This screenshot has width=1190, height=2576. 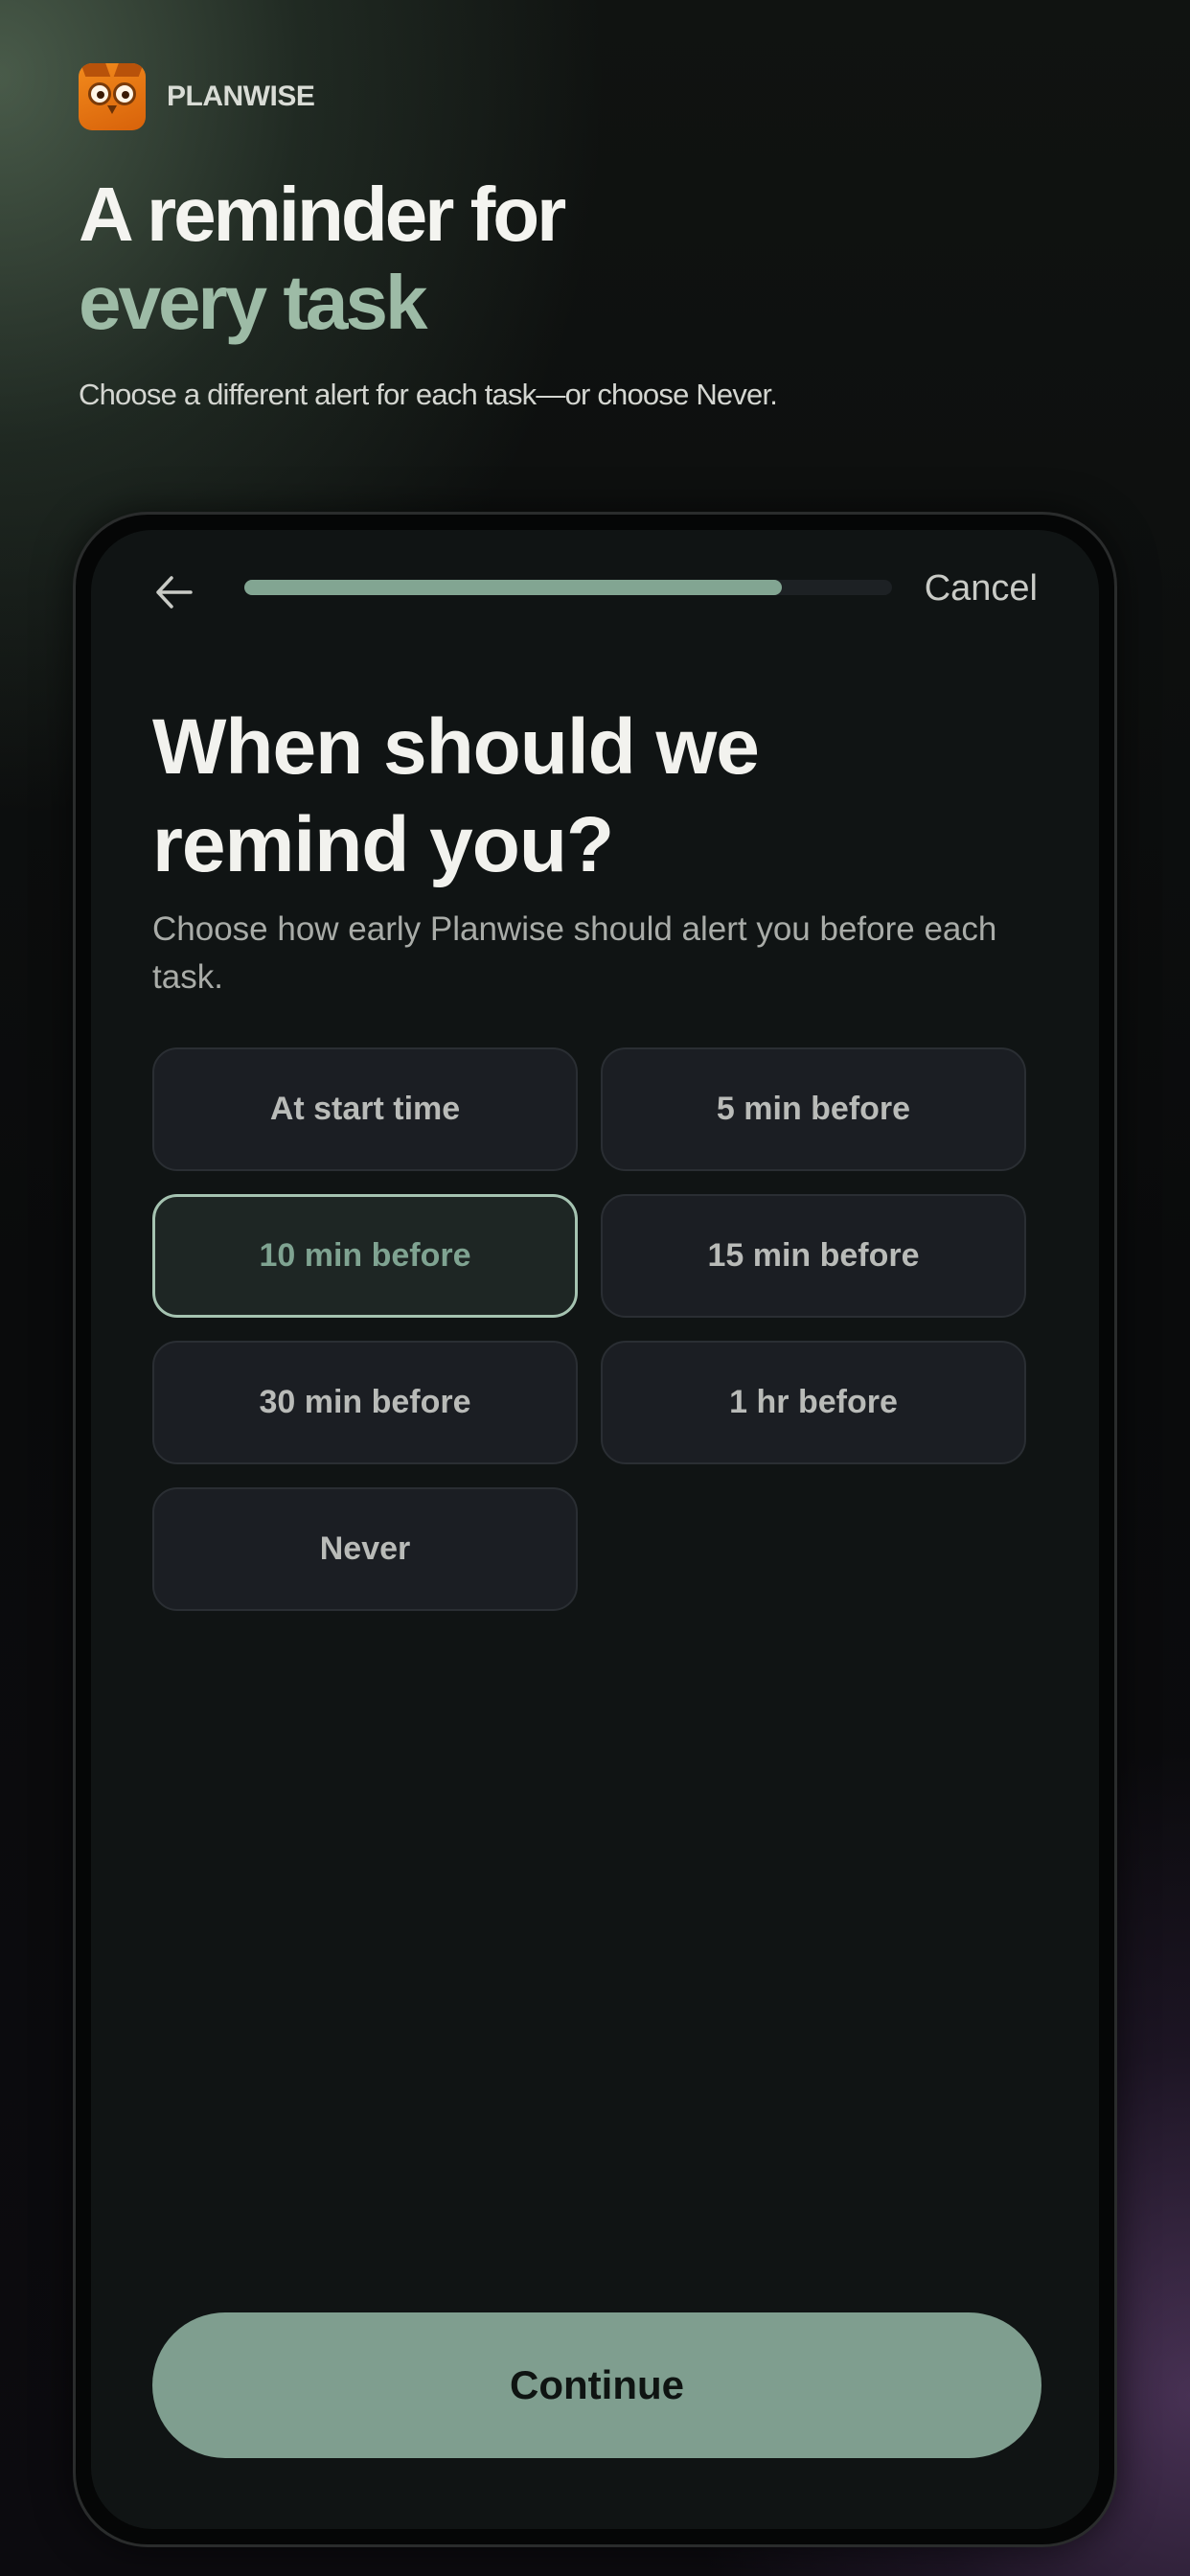 I want to click on hero-title-line2: every task, so click(x=253, y=302).